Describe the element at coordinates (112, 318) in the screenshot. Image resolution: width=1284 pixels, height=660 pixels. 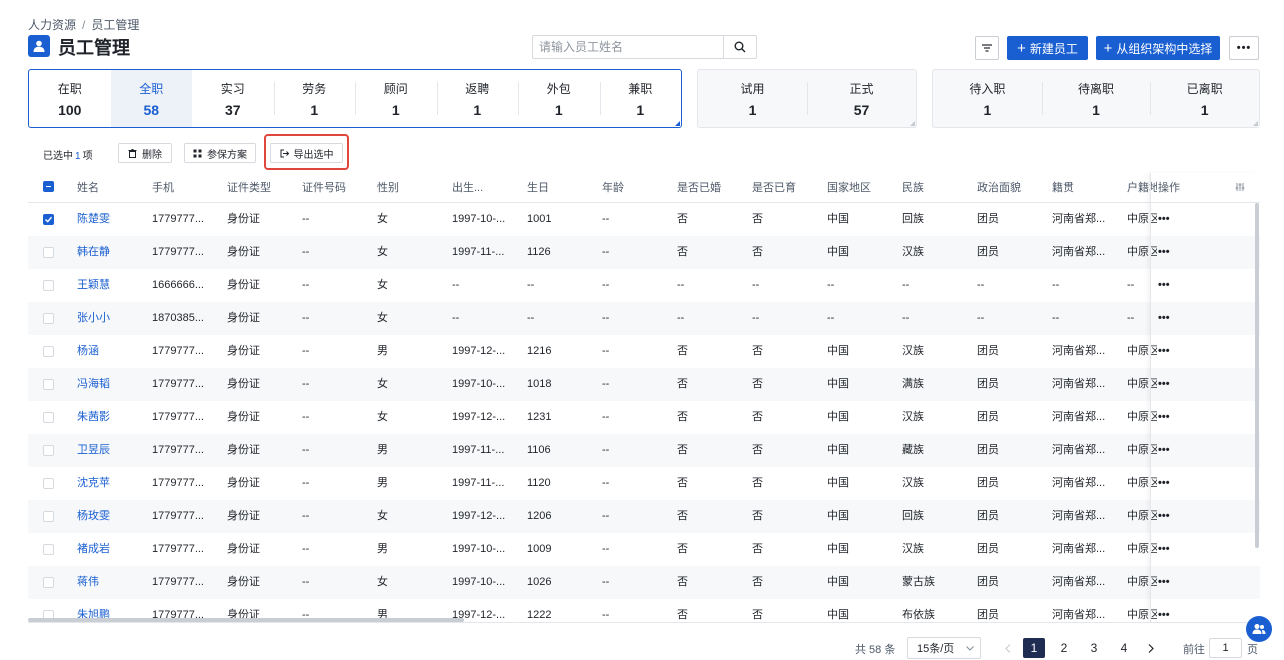
I see `employee-name-link: 张小小` at that location.